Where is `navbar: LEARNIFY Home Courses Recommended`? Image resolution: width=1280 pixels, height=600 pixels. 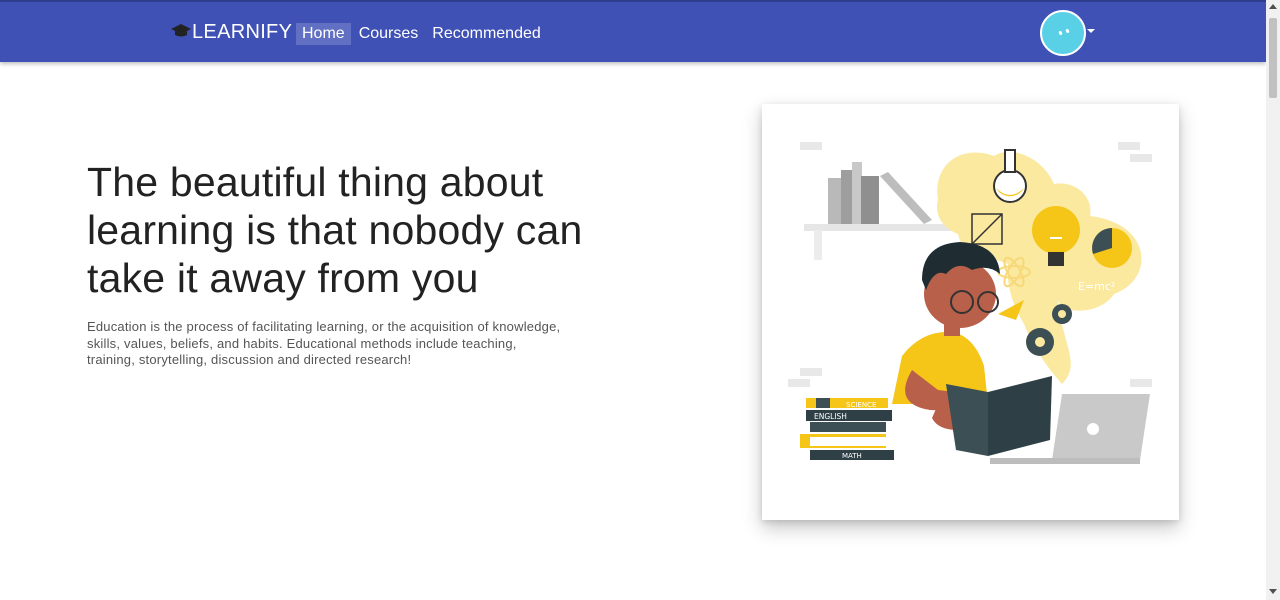
navbar: LEARNIFY Home Courses Recommended is located at coordinates (633, 31).